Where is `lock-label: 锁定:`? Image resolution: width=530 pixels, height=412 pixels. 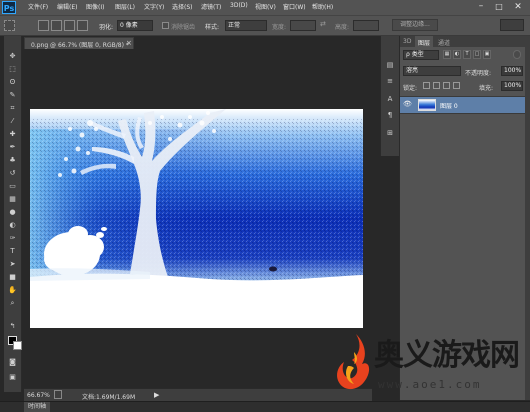
lock-label: 锁定: is located at coordinates (410, 88).